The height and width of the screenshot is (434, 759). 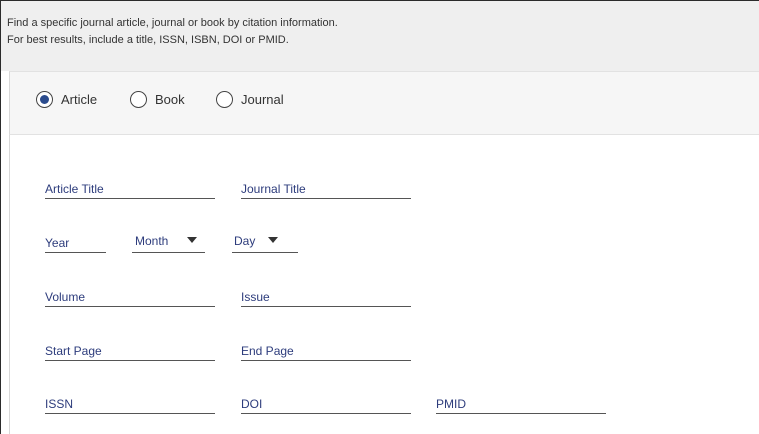 I want to click on day-label: Day, so click(x=245, y=241).